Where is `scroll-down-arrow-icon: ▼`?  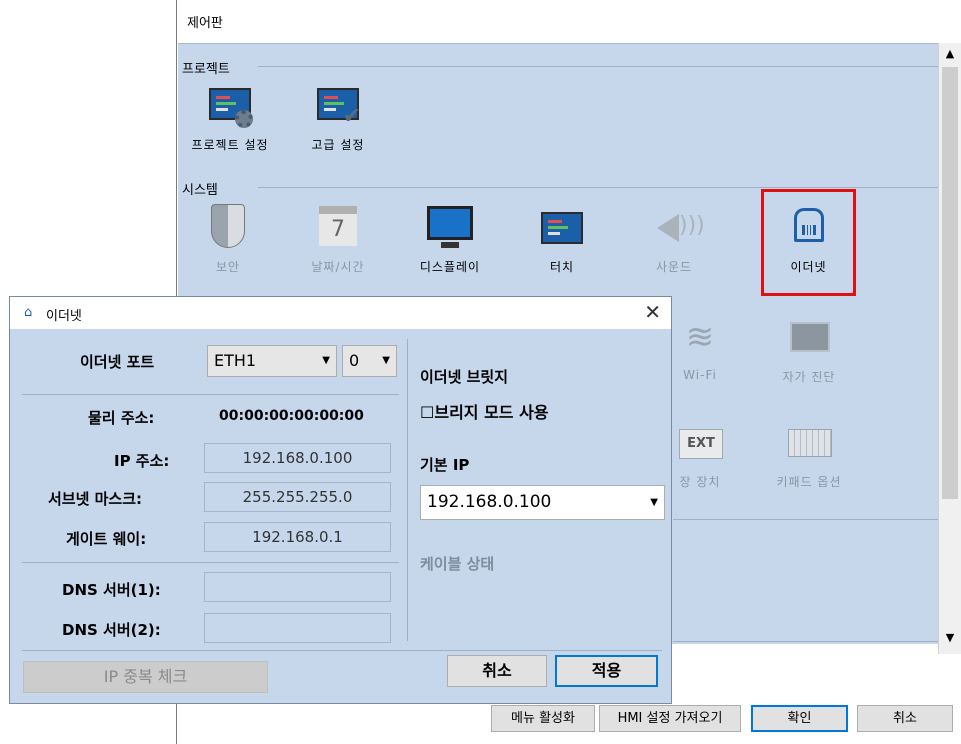 scroll-down-arrow-icon: ▼ is located at coordinates (950, 638).